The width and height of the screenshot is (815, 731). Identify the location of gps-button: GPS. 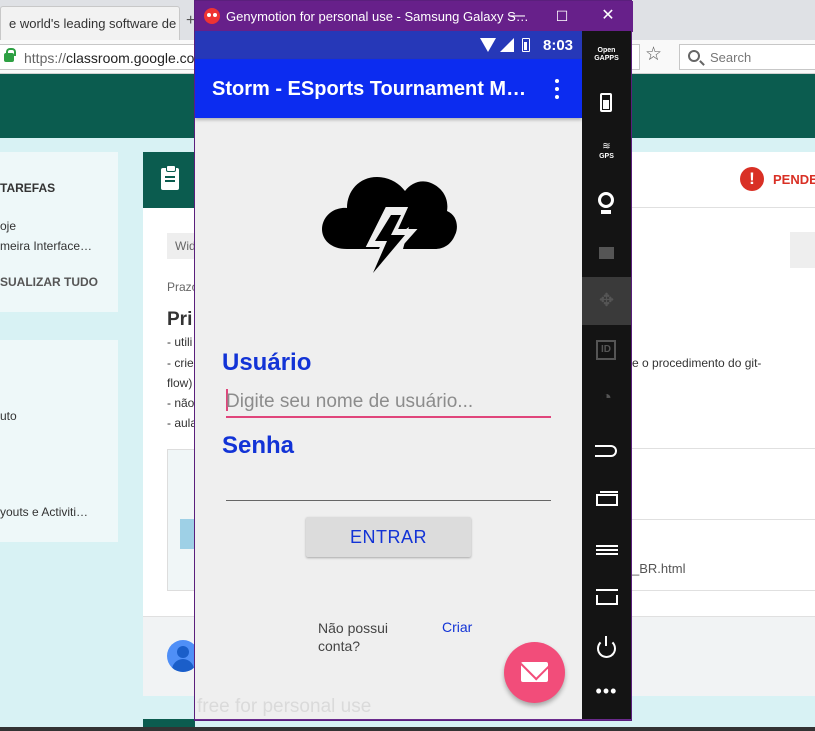
(606, 157).